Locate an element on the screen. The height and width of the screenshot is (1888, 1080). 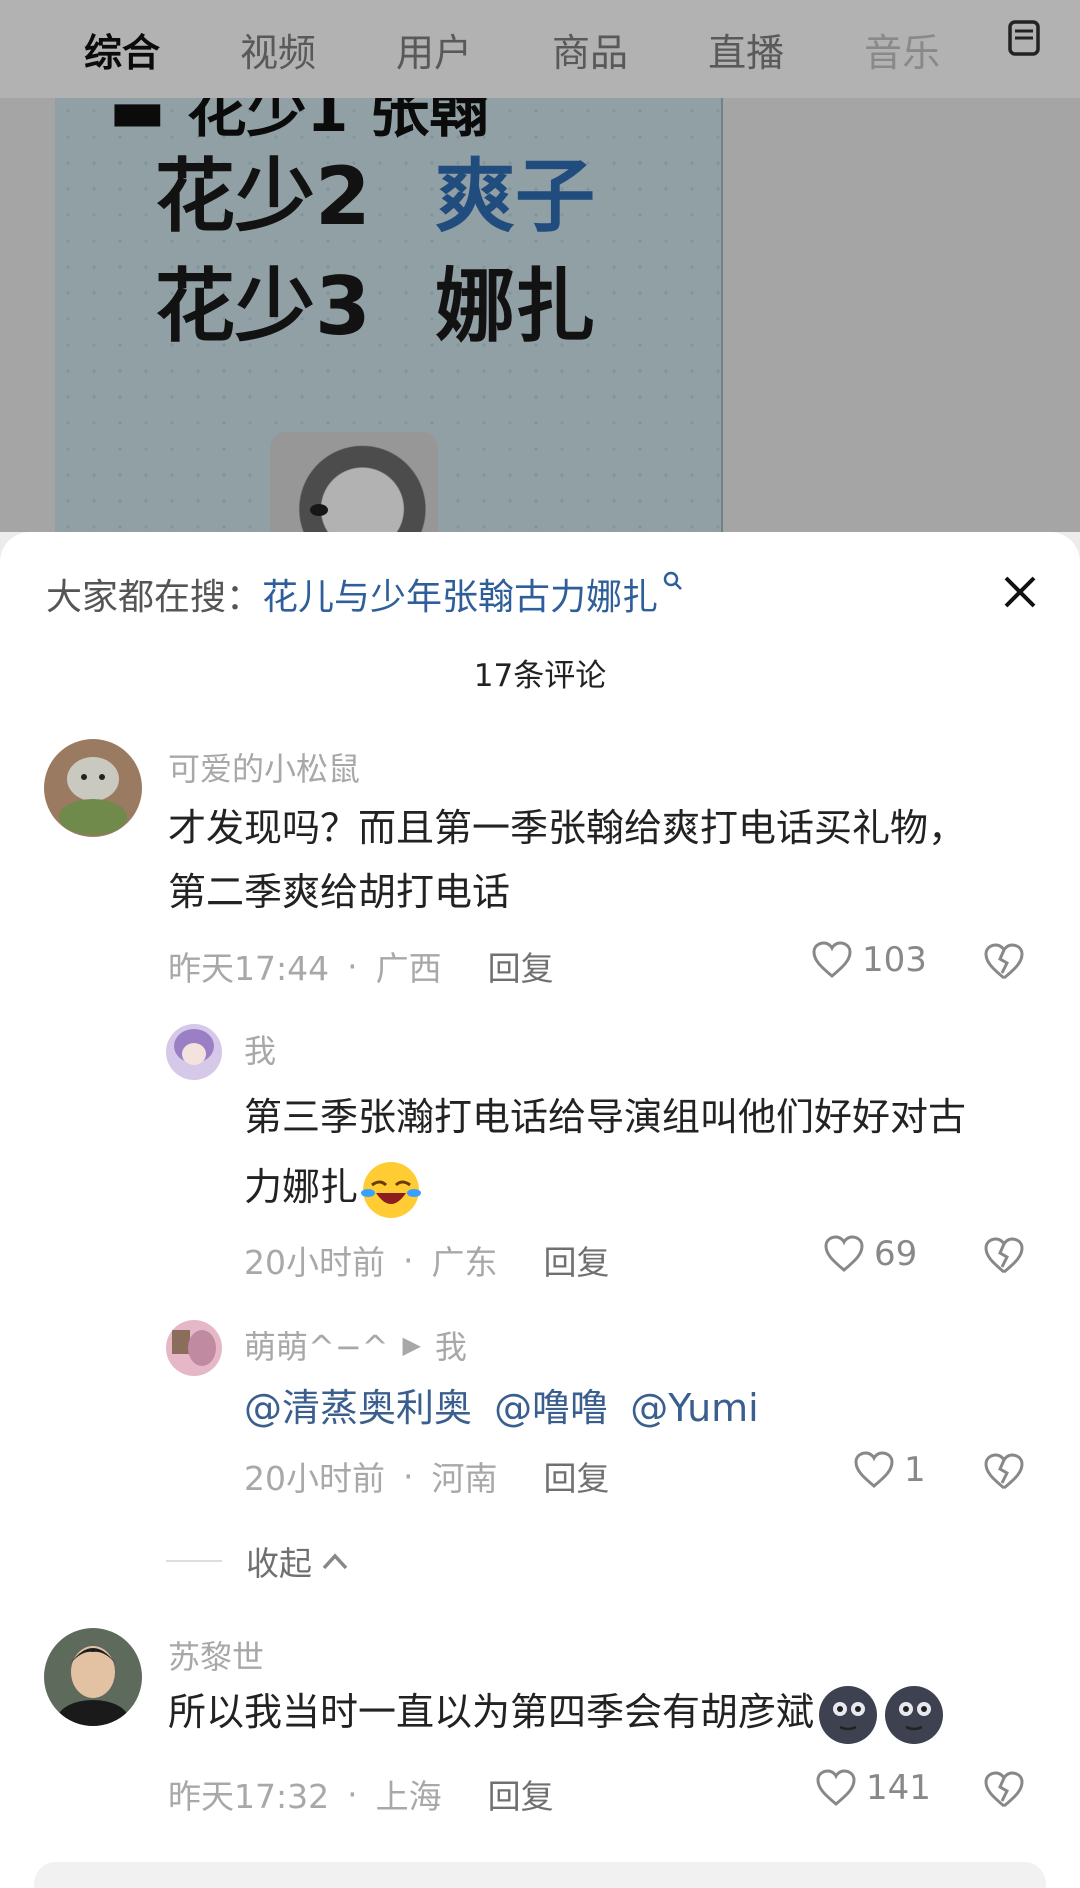
reply-target-username: 我 is located at coordinates (451, 1345).